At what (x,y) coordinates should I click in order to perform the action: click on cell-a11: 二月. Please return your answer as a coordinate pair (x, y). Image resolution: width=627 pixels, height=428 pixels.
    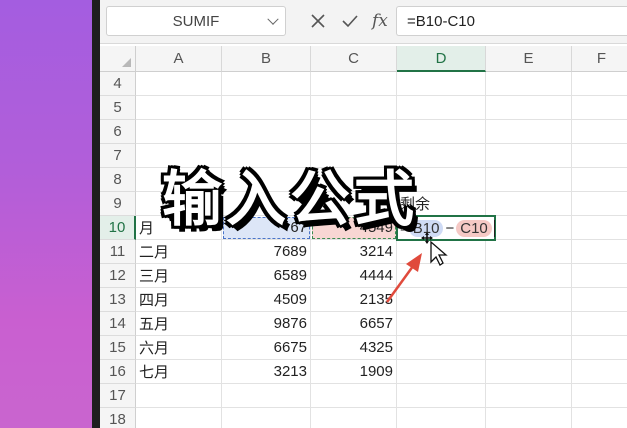
    Looking at the image, I should click on (179, 252).